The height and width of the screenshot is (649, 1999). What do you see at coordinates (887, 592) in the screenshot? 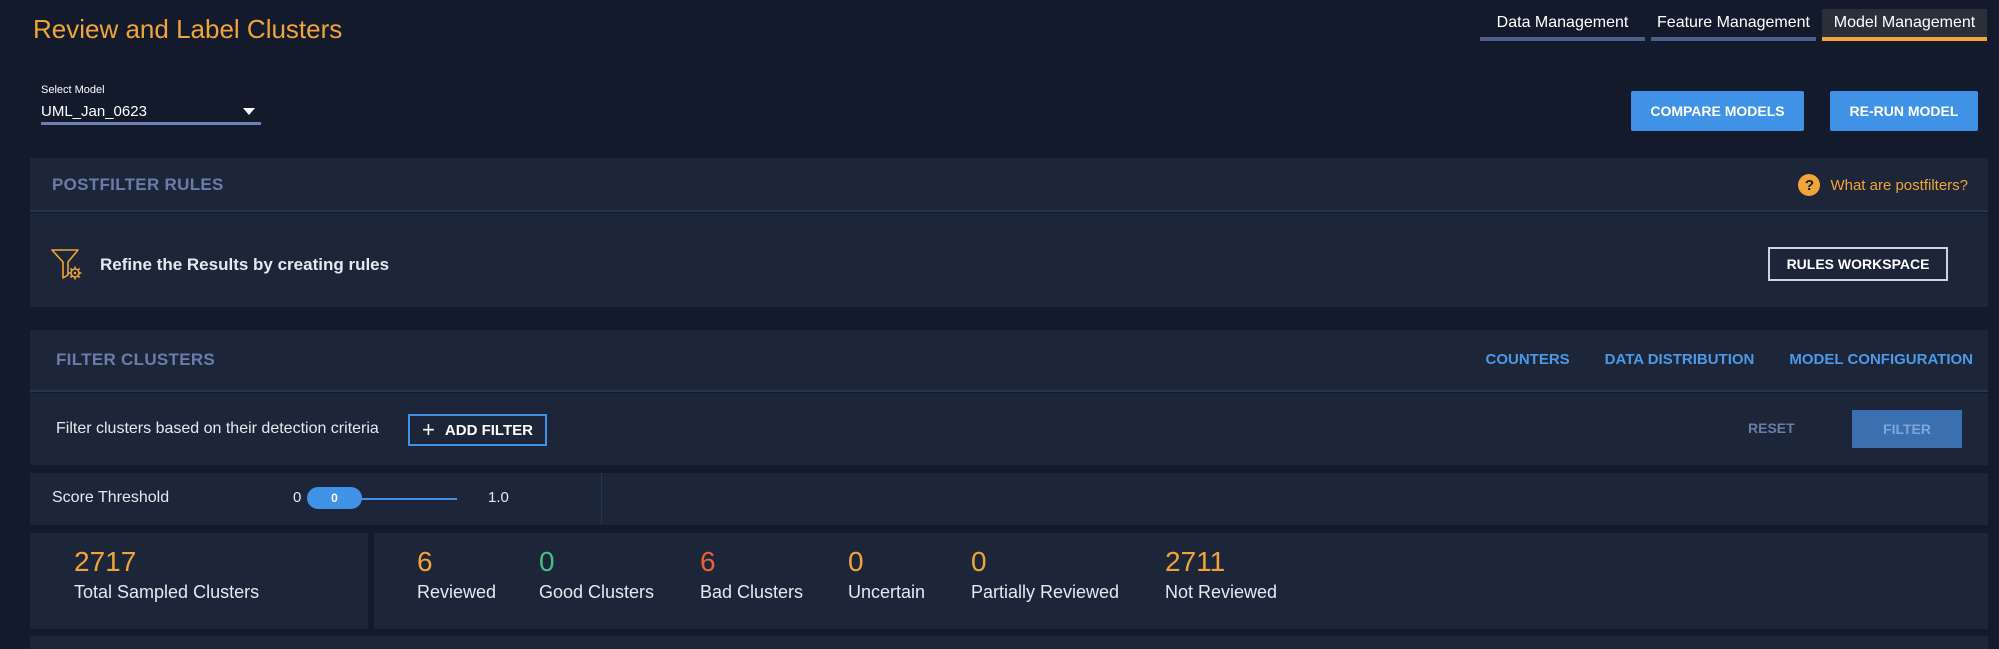
I see `uncertain-label: Uncertain` at bounding box center [887, 592].